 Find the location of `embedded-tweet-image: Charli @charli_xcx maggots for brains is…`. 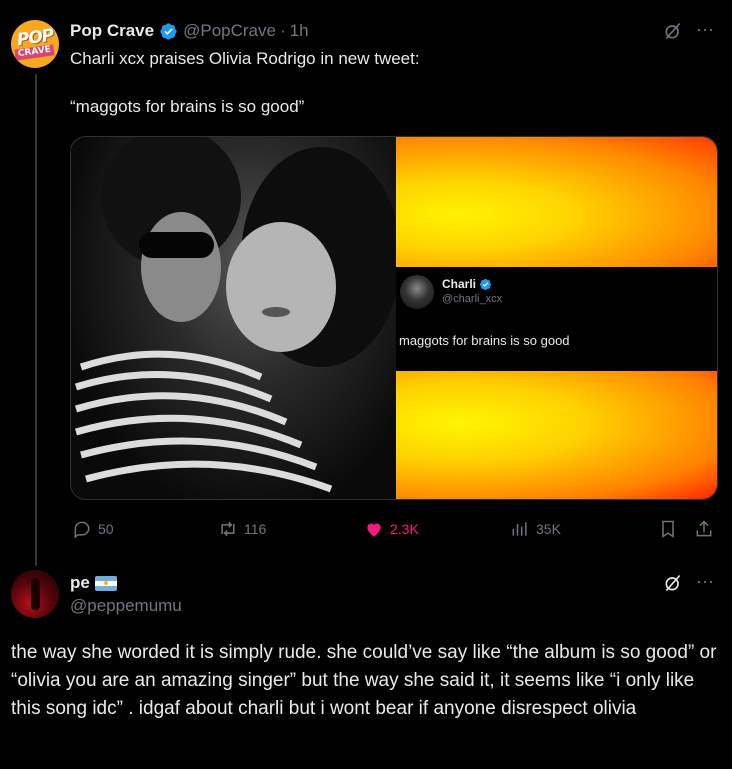

embedded-tweet-image: Charli @charli_xcx maggots for brains is… is located at coordinates (556, 319).